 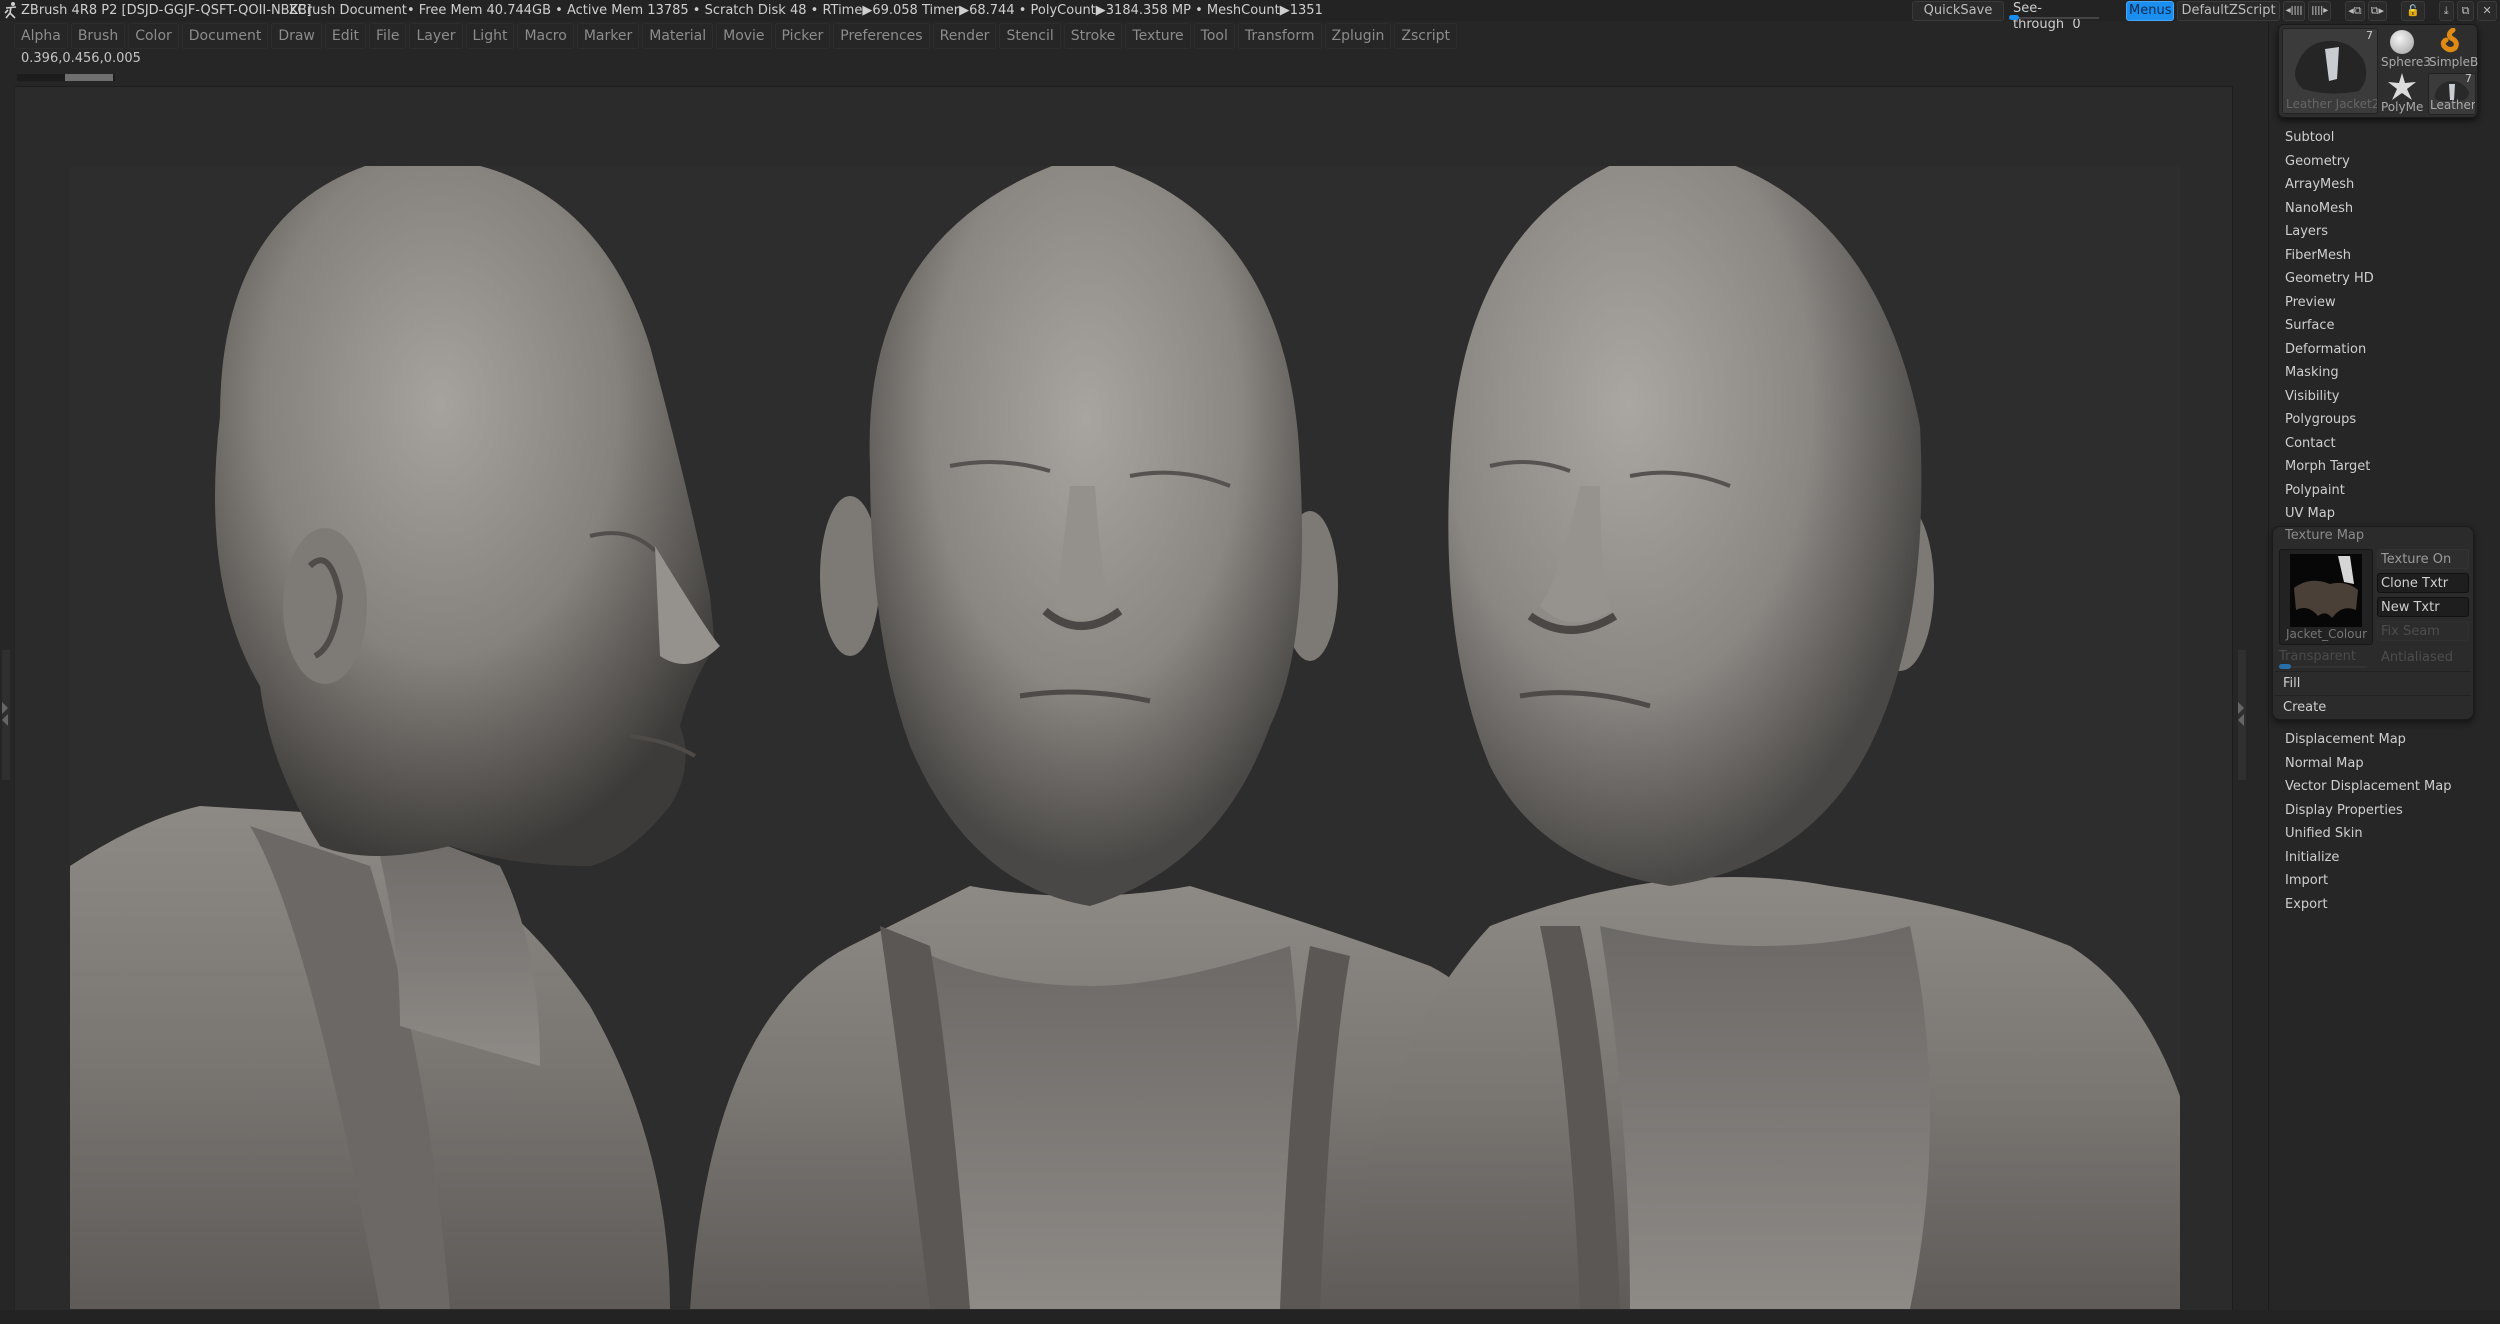 I want to click on sphere-icon, so click(x=2402, y=42).